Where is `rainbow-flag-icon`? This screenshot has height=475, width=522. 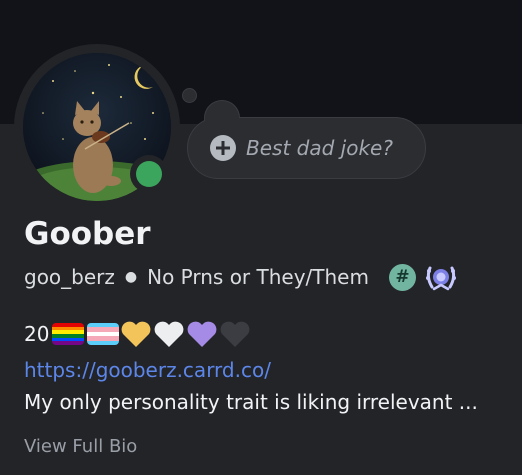 rainbow-flag-icon is located at coordinates (68, 334).